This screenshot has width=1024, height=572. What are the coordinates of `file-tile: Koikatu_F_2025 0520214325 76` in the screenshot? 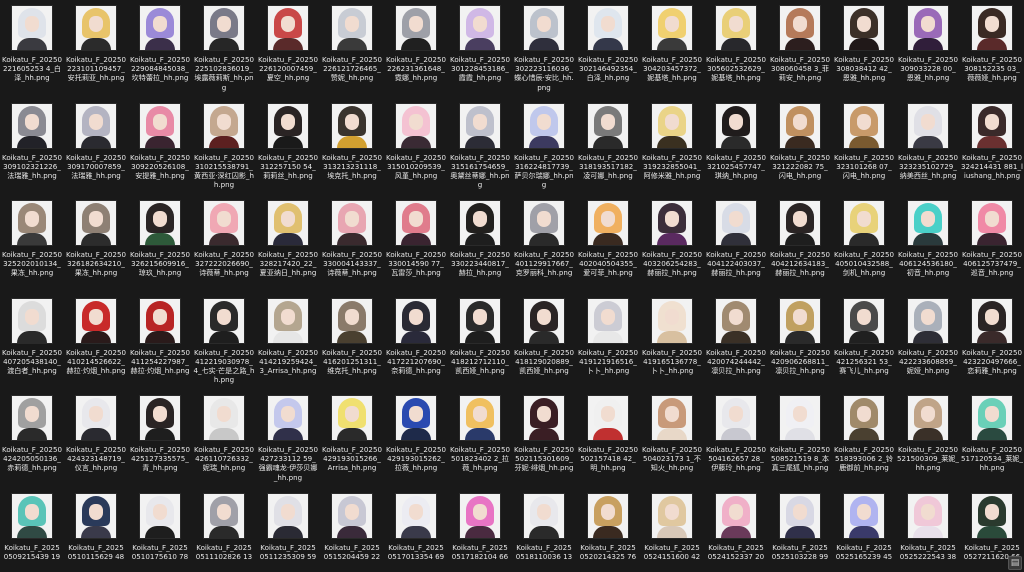 It's located at (608, 530).